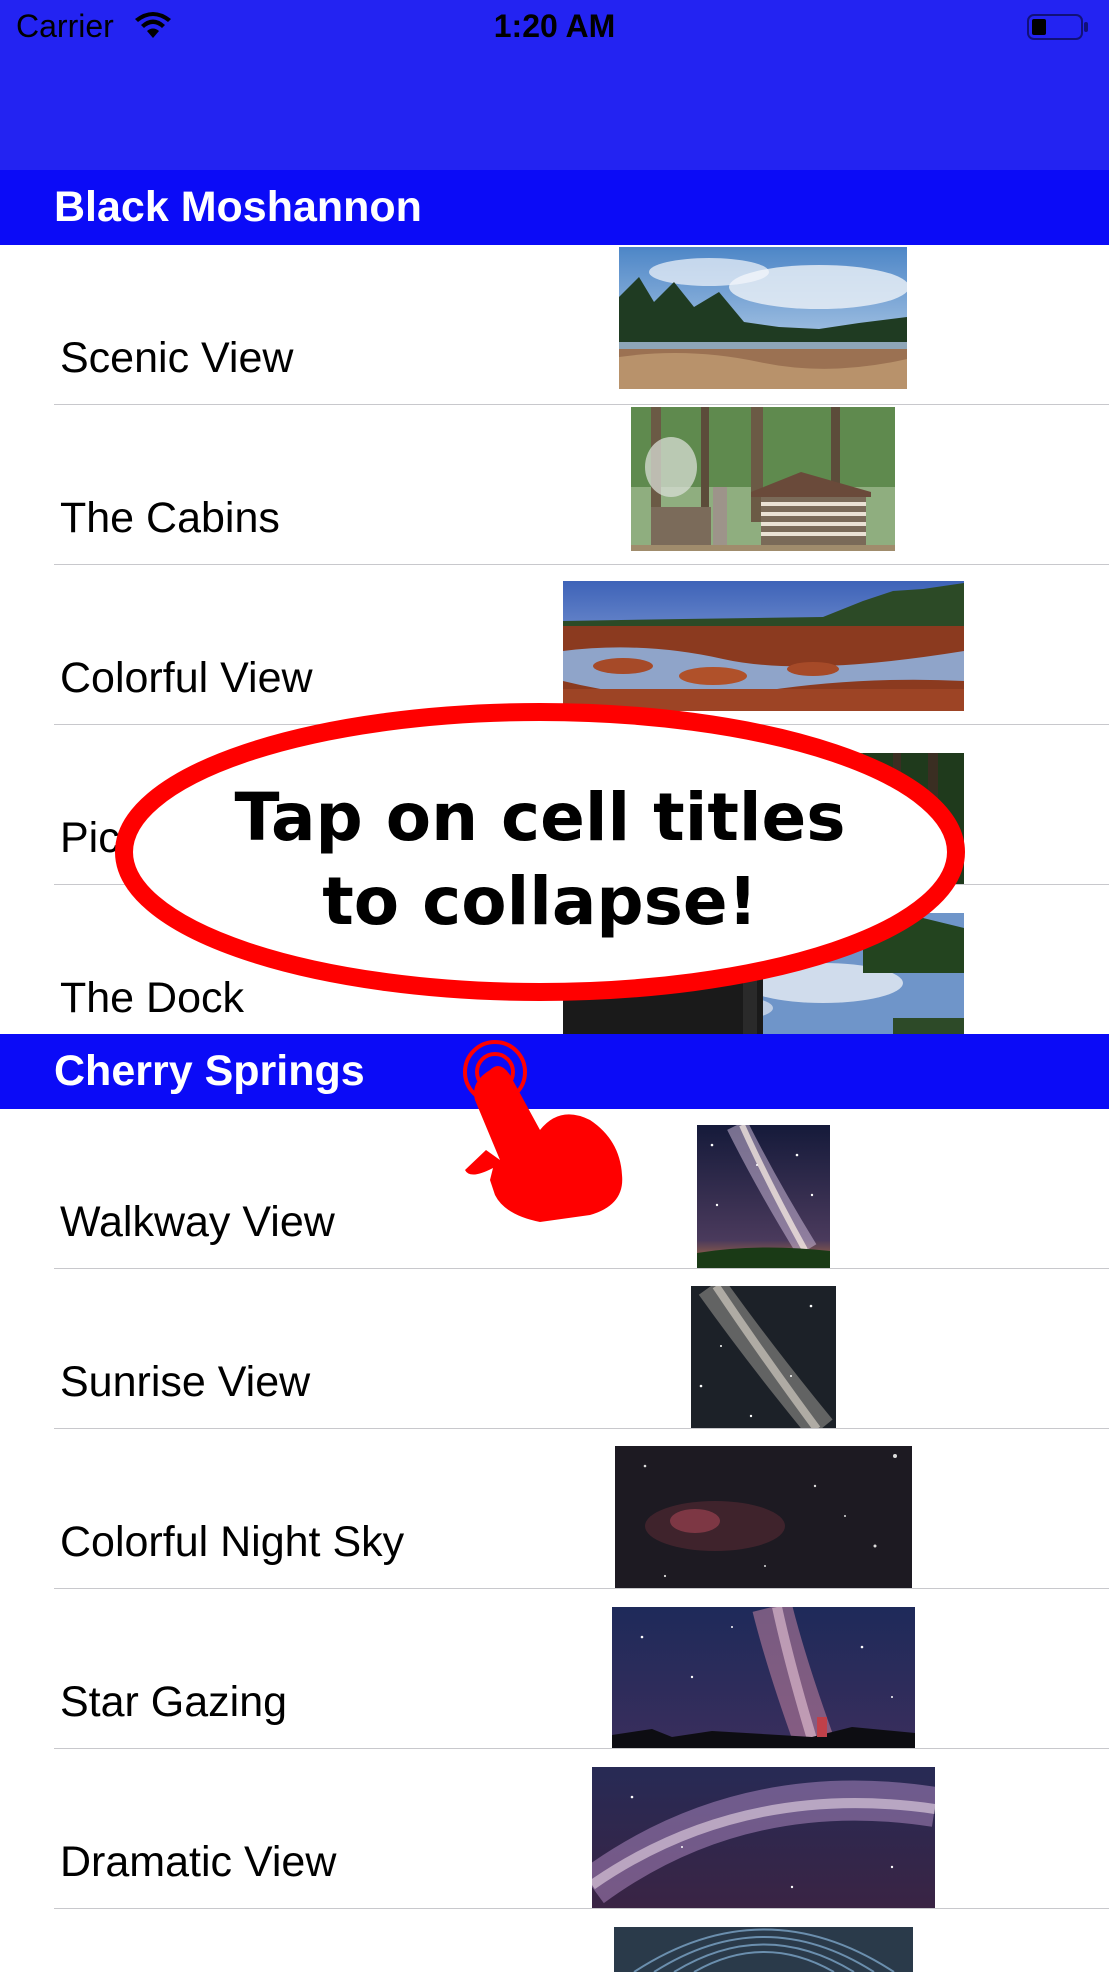 The width and height of the screenshot is (1109, 1972). Describe the element at coordinates (554, 645) in the screenshot. I see `list-item: Colorful View` at that location.